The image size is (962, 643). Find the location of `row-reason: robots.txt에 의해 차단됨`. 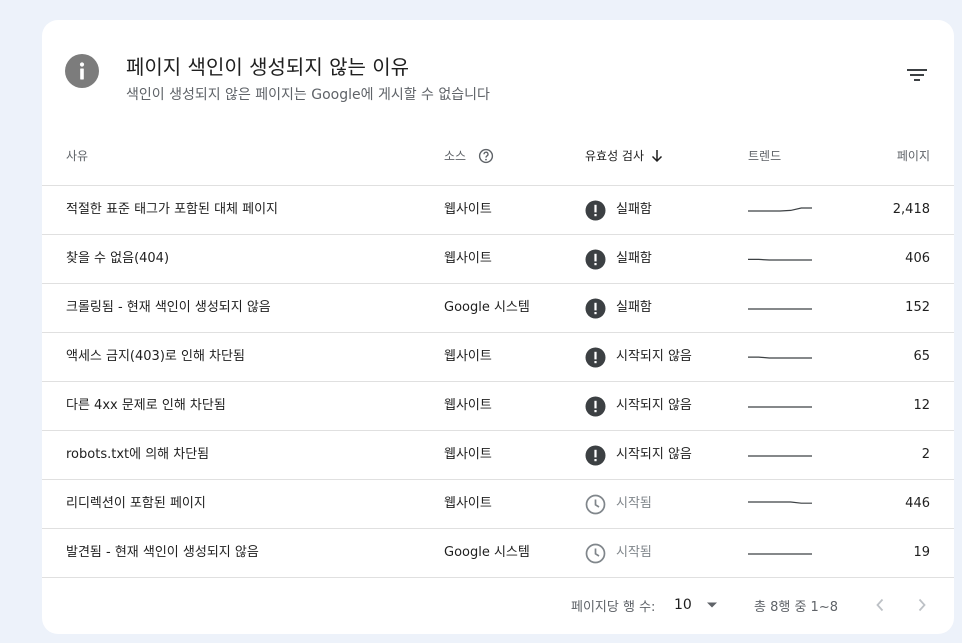

row-reason: robots.txt에 의해 차단됨 is located at coordinates (138, 454).